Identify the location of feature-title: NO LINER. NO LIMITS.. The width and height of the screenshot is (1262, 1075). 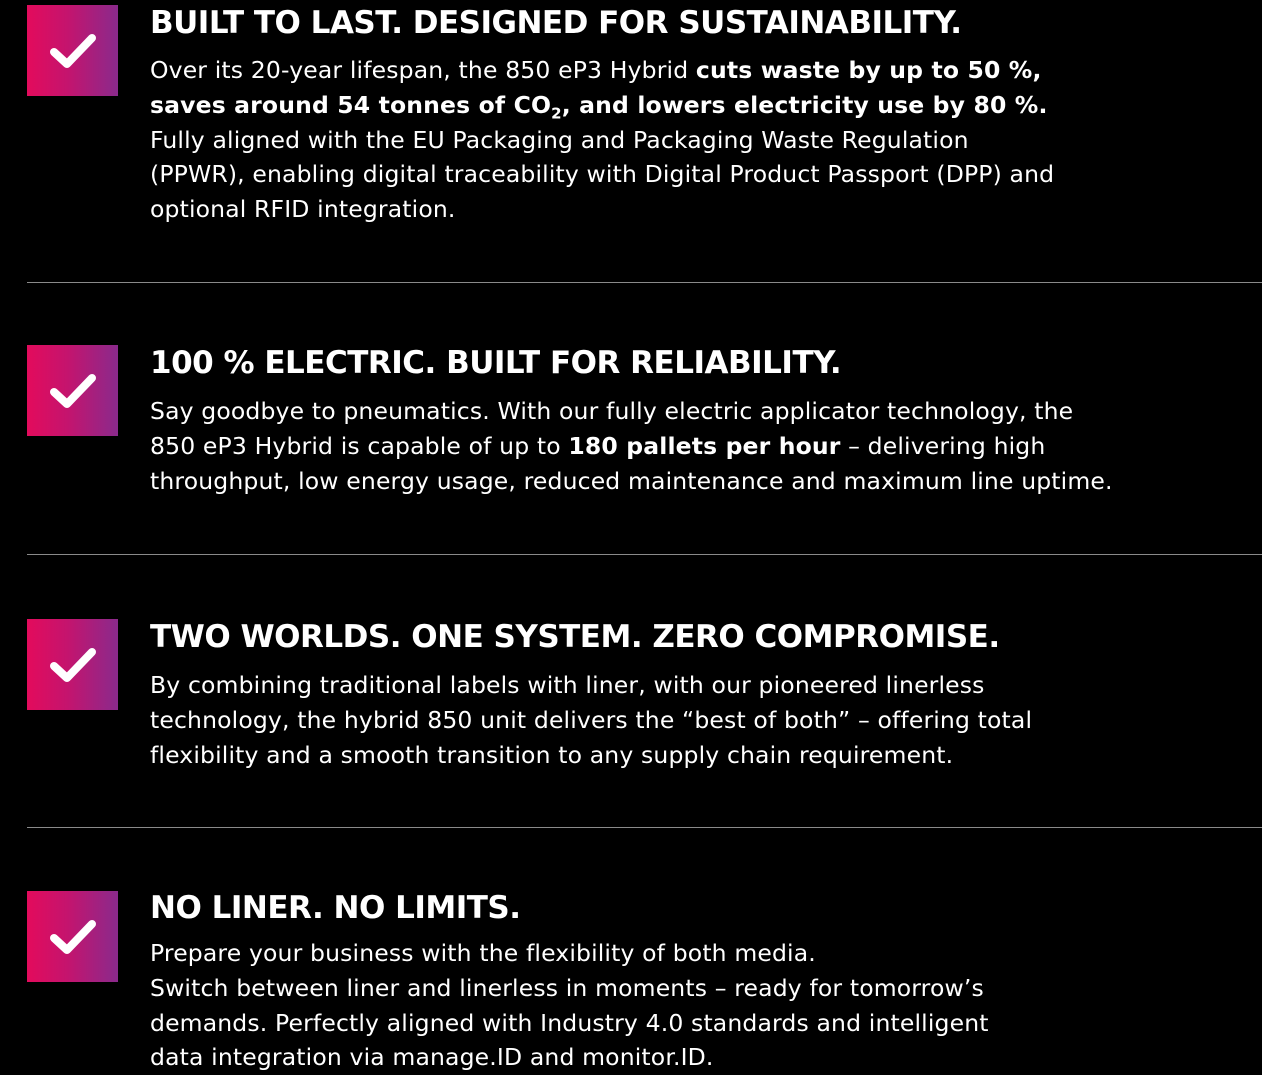
(335, 908).